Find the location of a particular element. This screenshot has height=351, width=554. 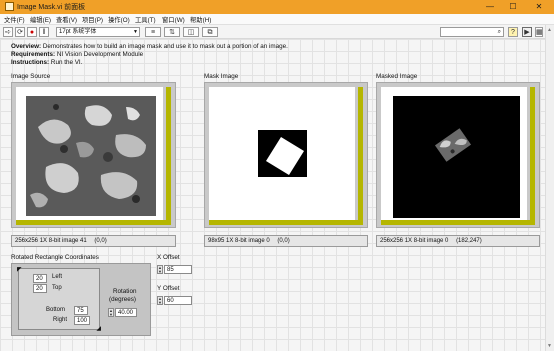

image-source-display is located at coordinates (93, 155).